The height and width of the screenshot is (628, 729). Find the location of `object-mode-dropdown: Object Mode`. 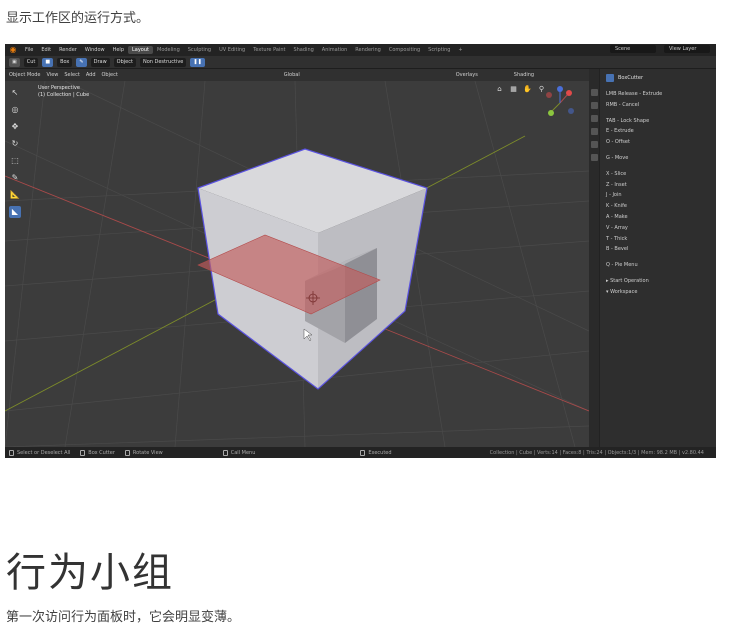

object-mode-dropdown: Object Mode is located at coordinates (25, 75).